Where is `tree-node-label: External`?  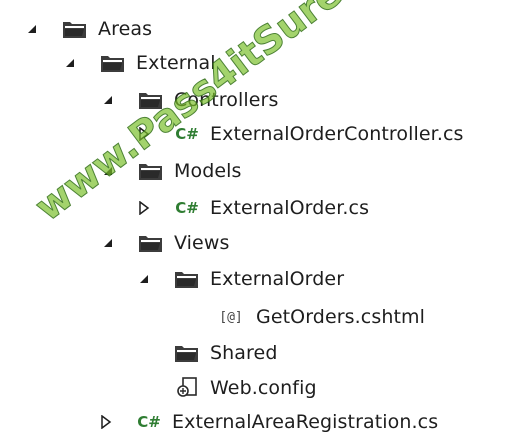
tree-node-label: External is located at coordinates (176, 63).